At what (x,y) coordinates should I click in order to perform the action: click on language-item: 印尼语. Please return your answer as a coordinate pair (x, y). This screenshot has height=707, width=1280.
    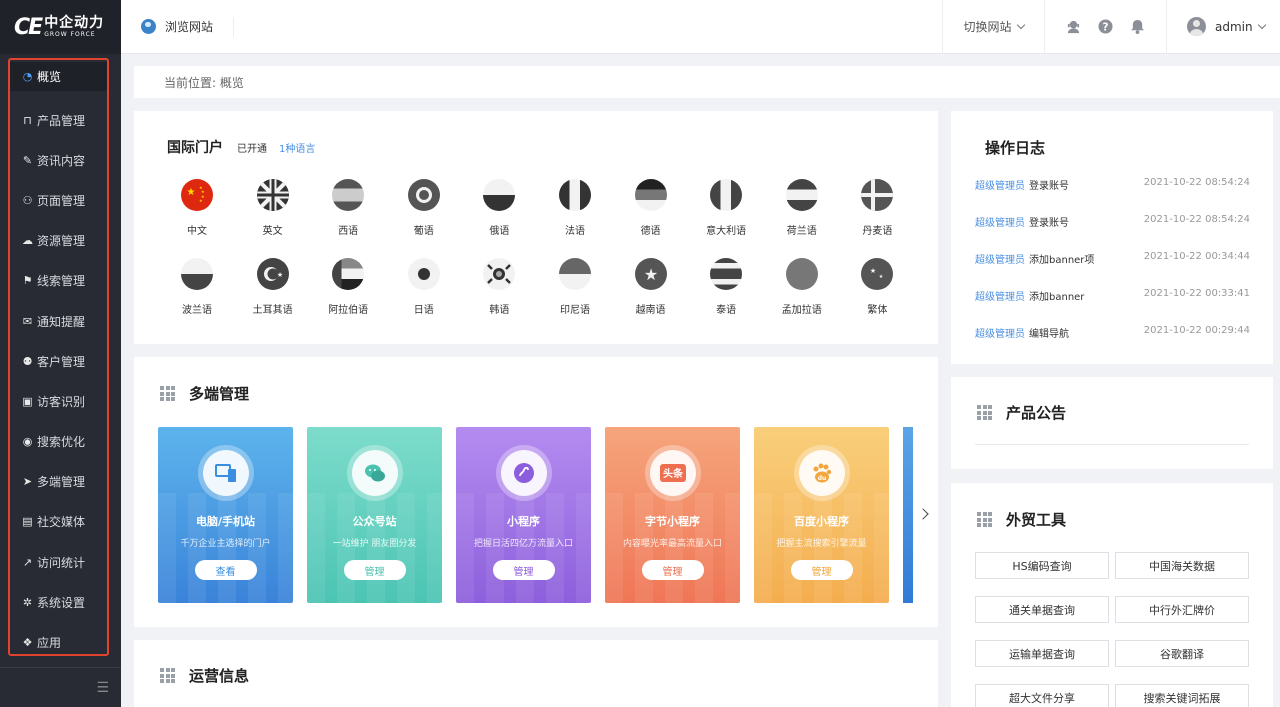
    Looking at the image, I should click on (575, 287).